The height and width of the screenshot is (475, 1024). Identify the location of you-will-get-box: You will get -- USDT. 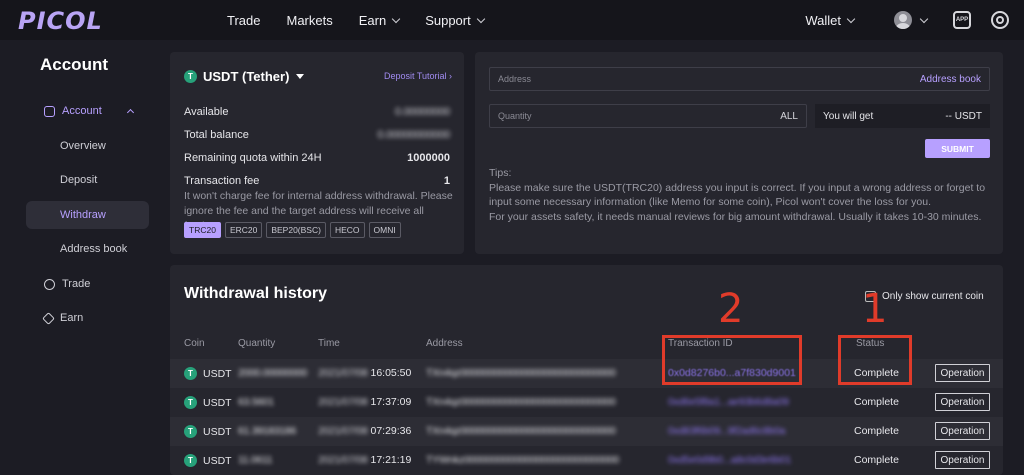
(902, 116).